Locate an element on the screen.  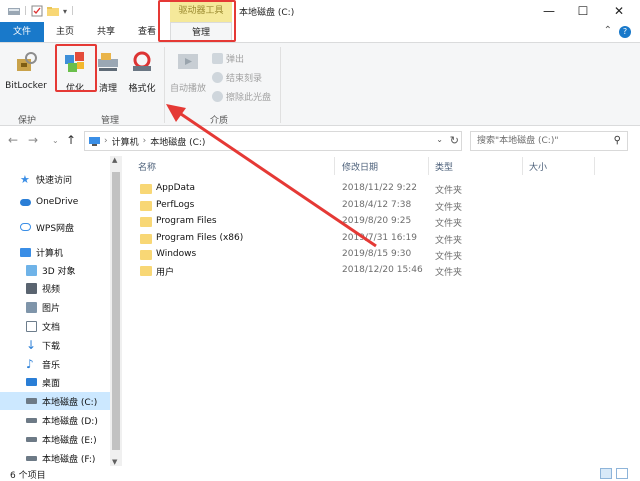
table-row: PerfLogs 2018/4/12 7:38 文件夹 is located at coordinates (332, 206).